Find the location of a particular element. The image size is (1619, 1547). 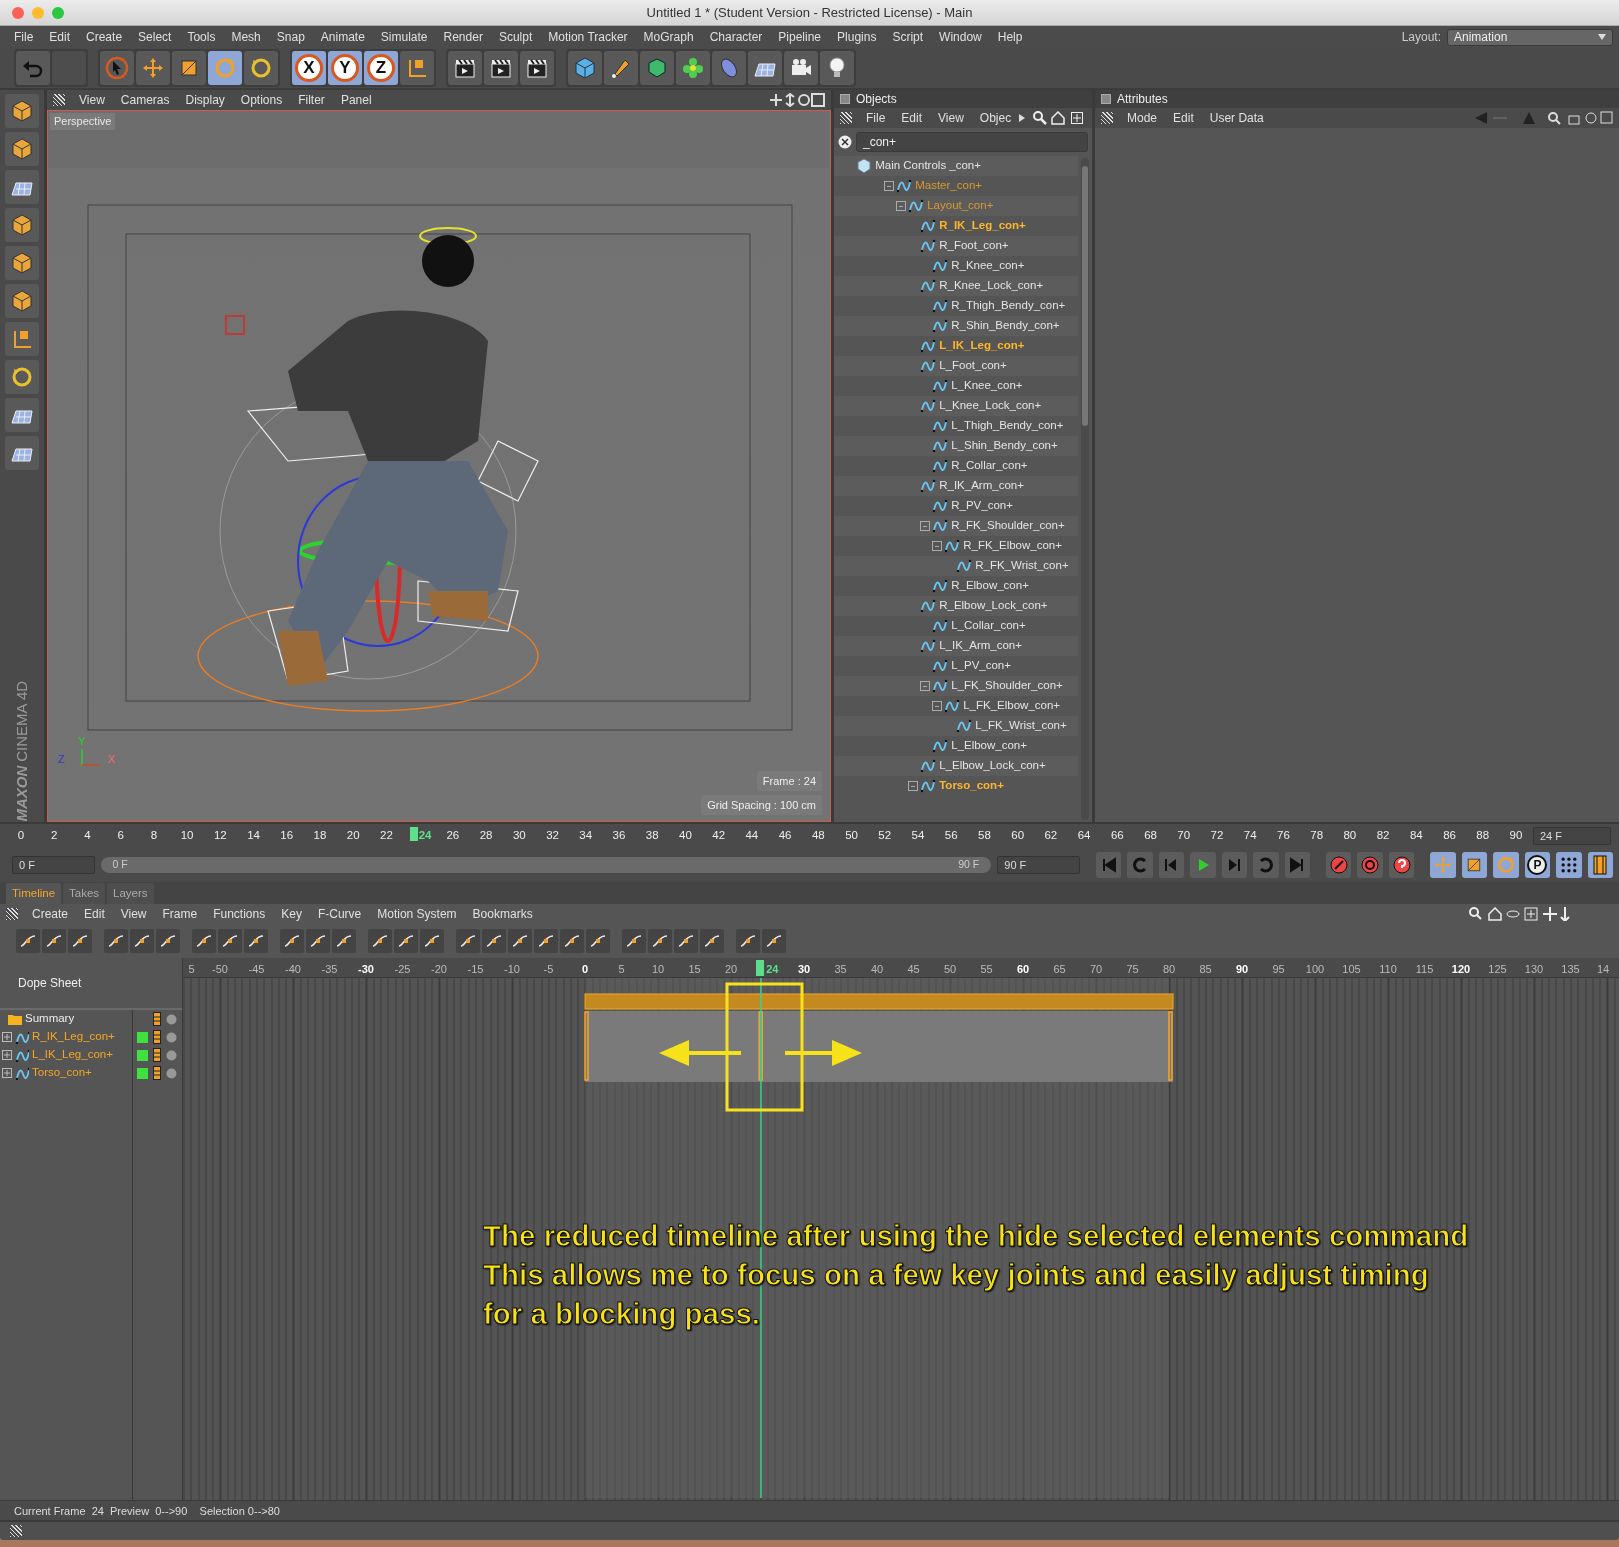

tree-item: L_Thigh_Bendy_con+ is located at coordinates (956, 426).